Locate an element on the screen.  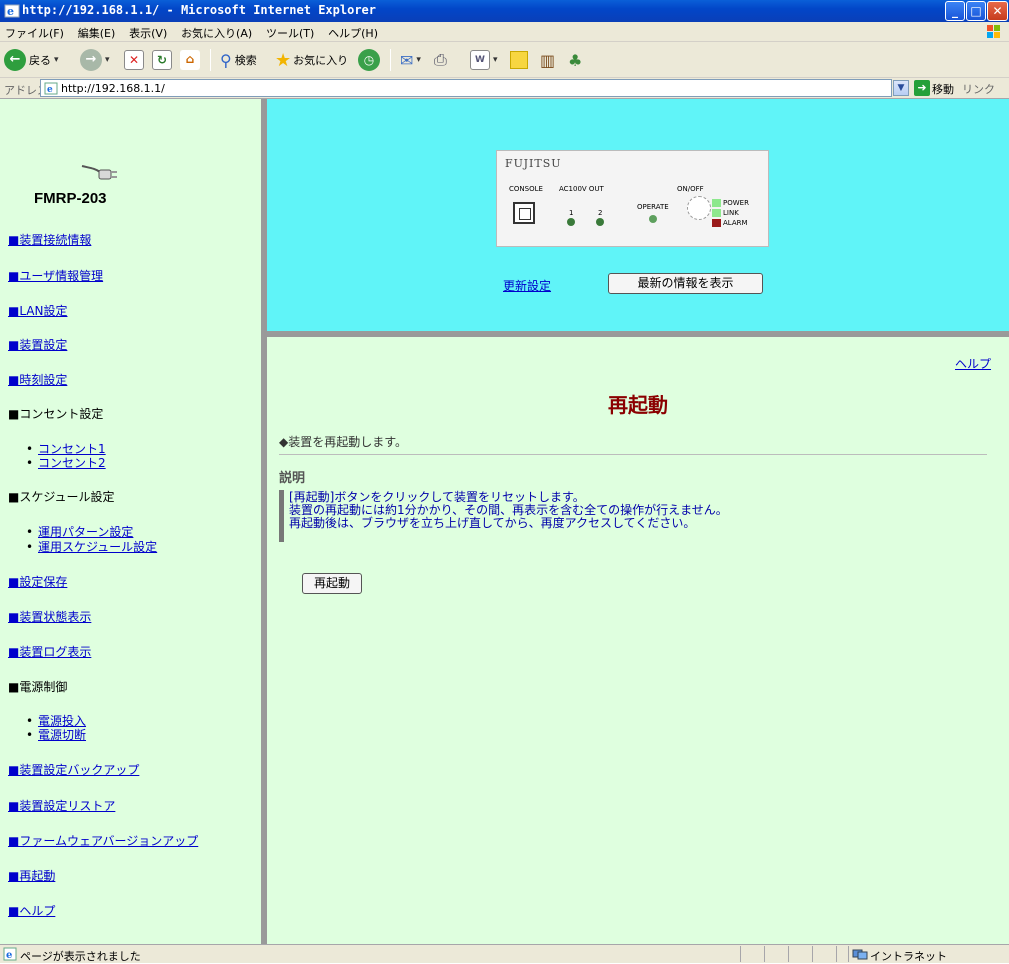
nav-operation-schedule: • 運用スケジュール設定 is located at coordinates (91, 546).